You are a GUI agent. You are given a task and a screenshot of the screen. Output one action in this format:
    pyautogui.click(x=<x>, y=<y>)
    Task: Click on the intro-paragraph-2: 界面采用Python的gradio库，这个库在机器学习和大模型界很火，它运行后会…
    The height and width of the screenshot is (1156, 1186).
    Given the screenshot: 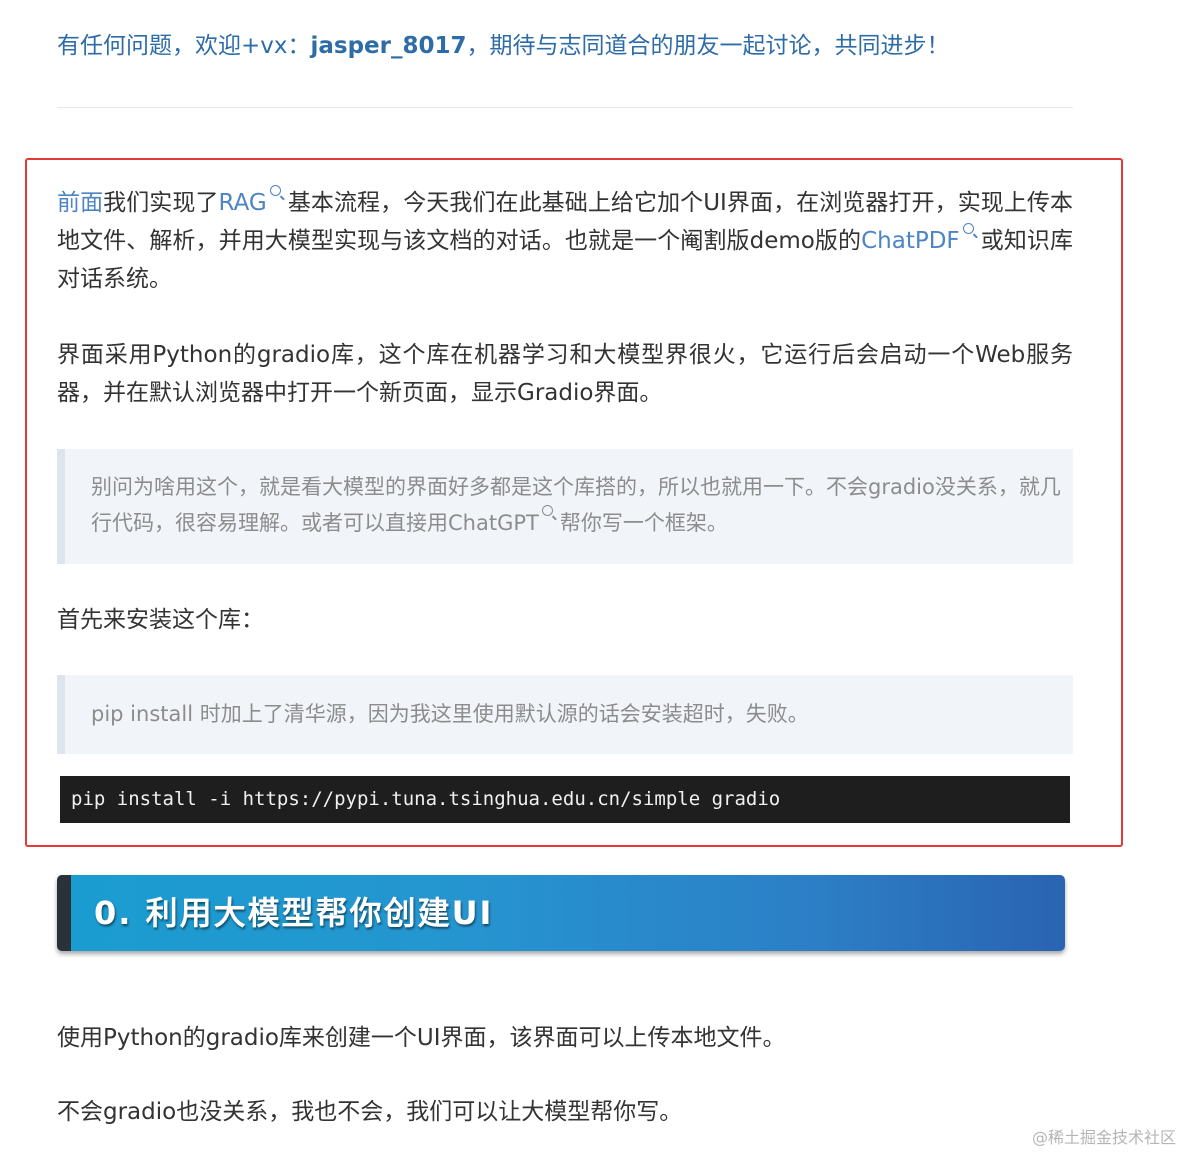 What is the action you would take?
    pyautogui.click(x=565, y=374)
    